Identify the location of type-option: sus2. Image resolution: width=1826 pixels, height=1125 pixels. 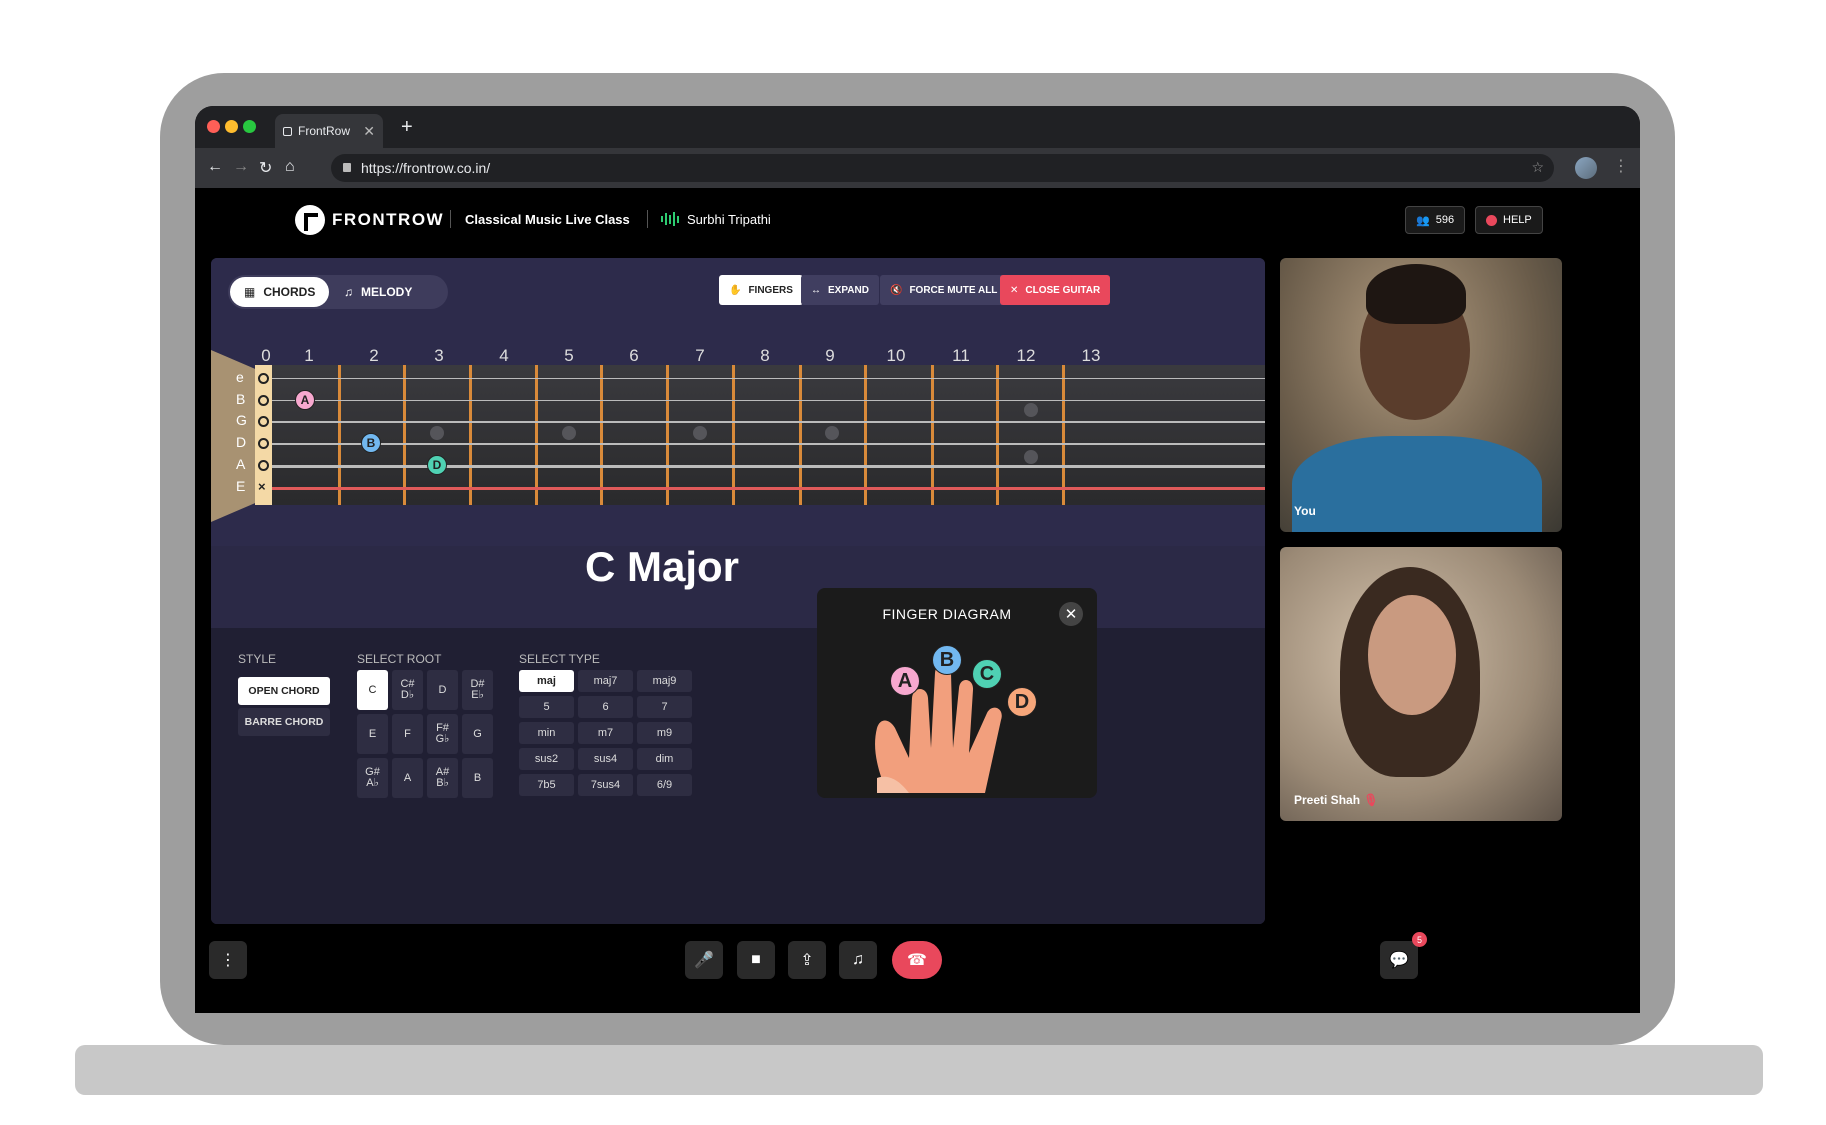
(546, 759).